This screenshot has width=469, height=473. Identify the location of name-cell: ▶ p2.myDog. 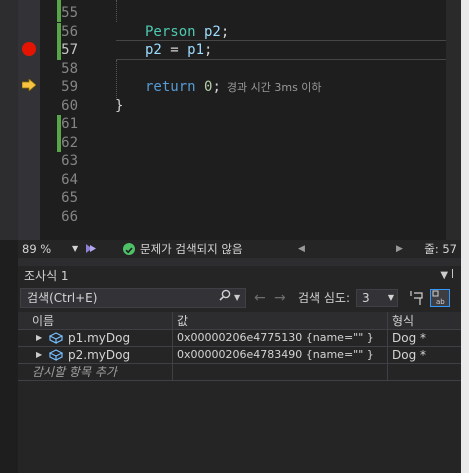
(95, 355).